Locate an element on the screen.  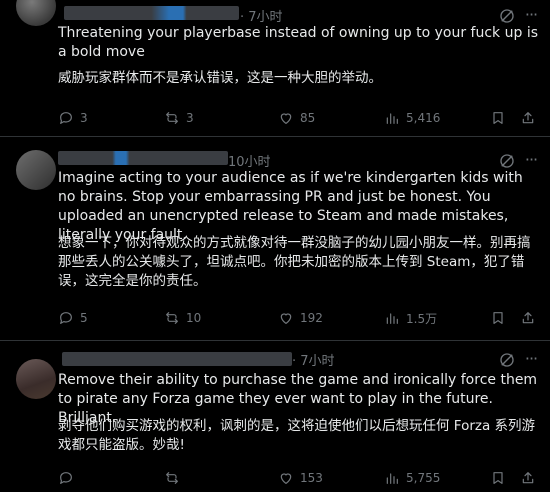
like-button: 85 is located at coordinates (296, 118).